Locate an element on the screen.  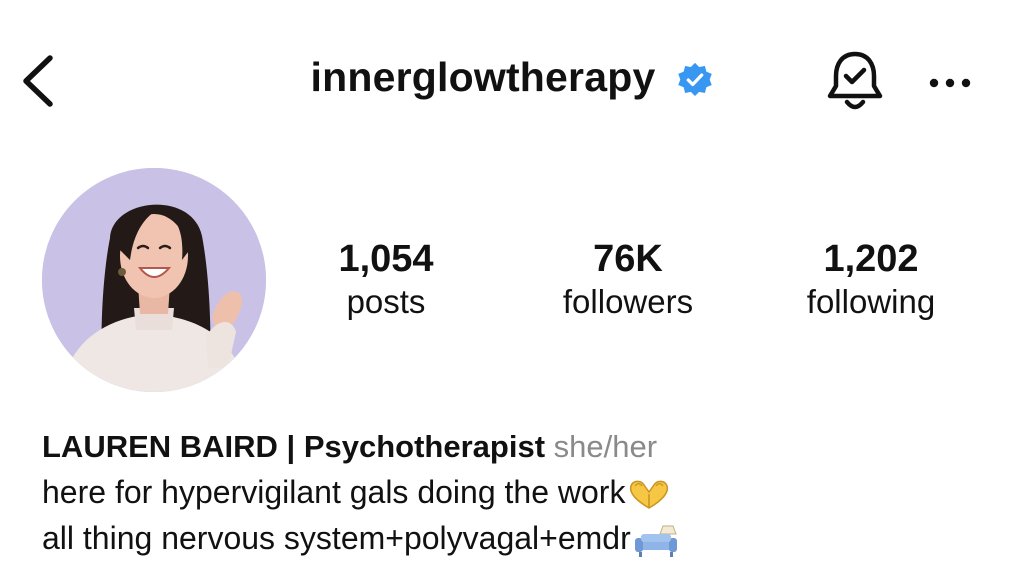
stat-posts: 1,054 posts is located at coordinates (386, 279).